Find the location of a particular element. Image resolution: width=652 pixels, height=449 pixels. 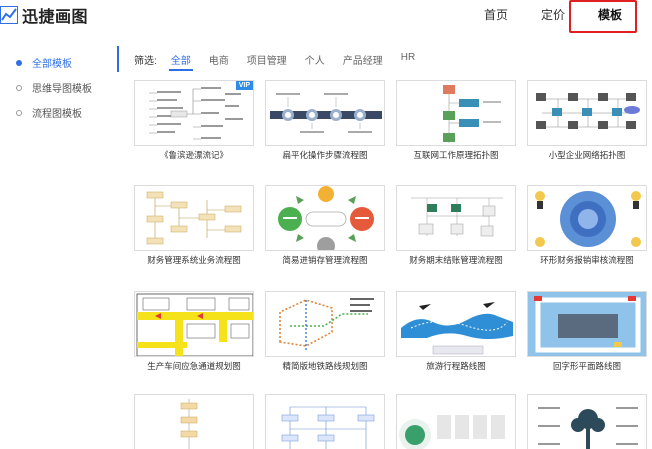

template-card: 生产车间应急通道规划图 is located at coordinates (194, 331).